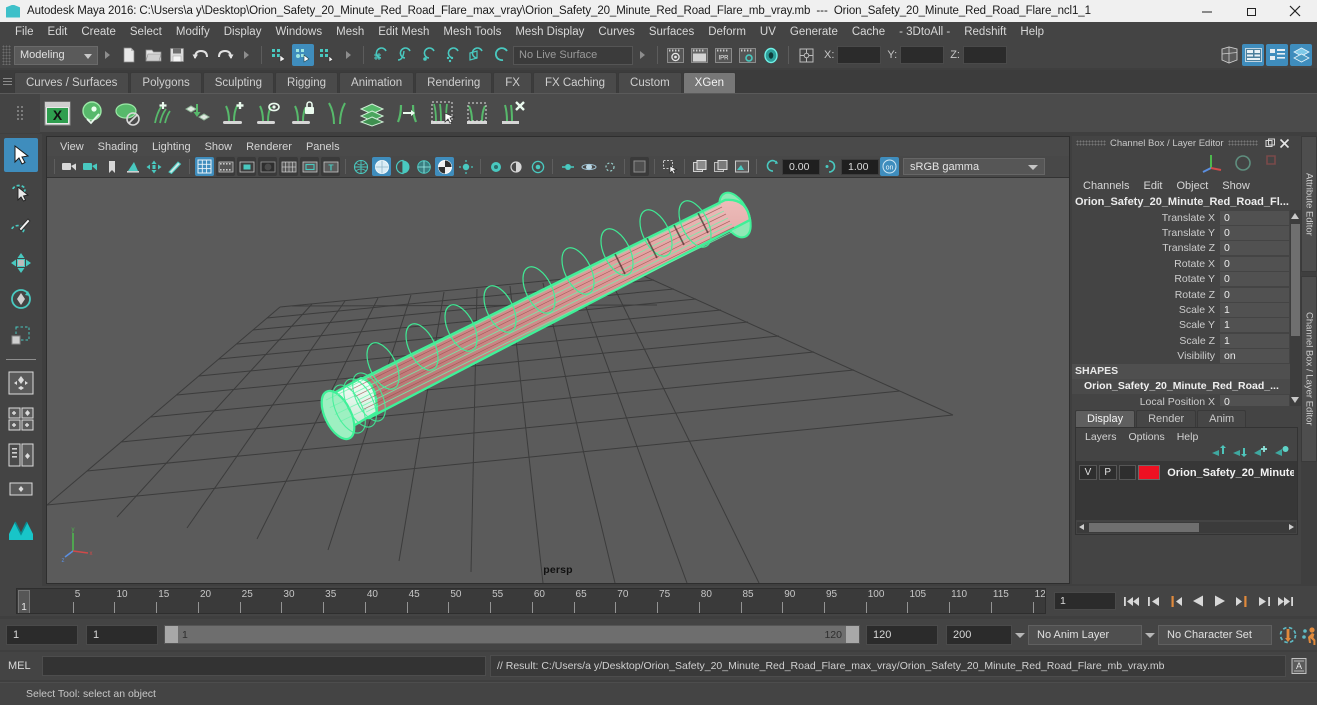 The width and height of the screenshot is (1317, 705). What do you see at coordinates (727, 32) in the screenshot?
I see `menu-deform: Deform` at bounding box center [727, 32].